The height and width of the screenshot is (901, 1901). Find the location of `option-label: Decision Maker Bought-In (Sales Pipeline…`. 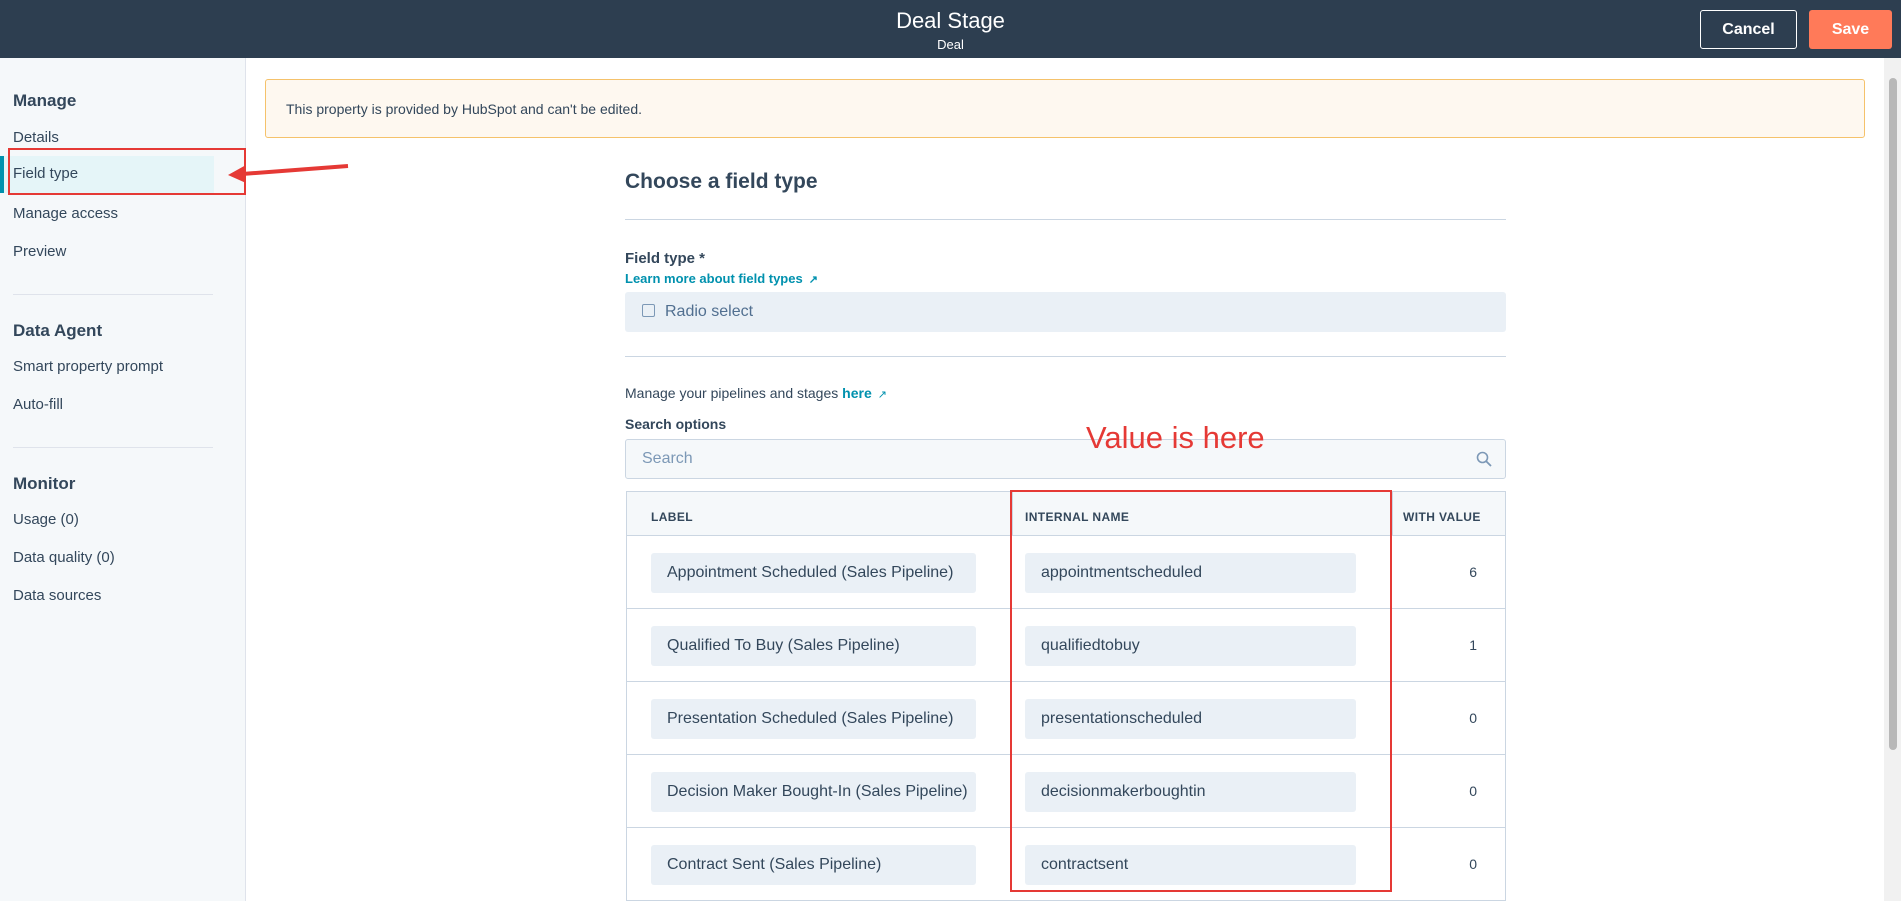

option-label: Decision Maker Bought-In (Sales Pipeline… is located at coordinates (817, 791).